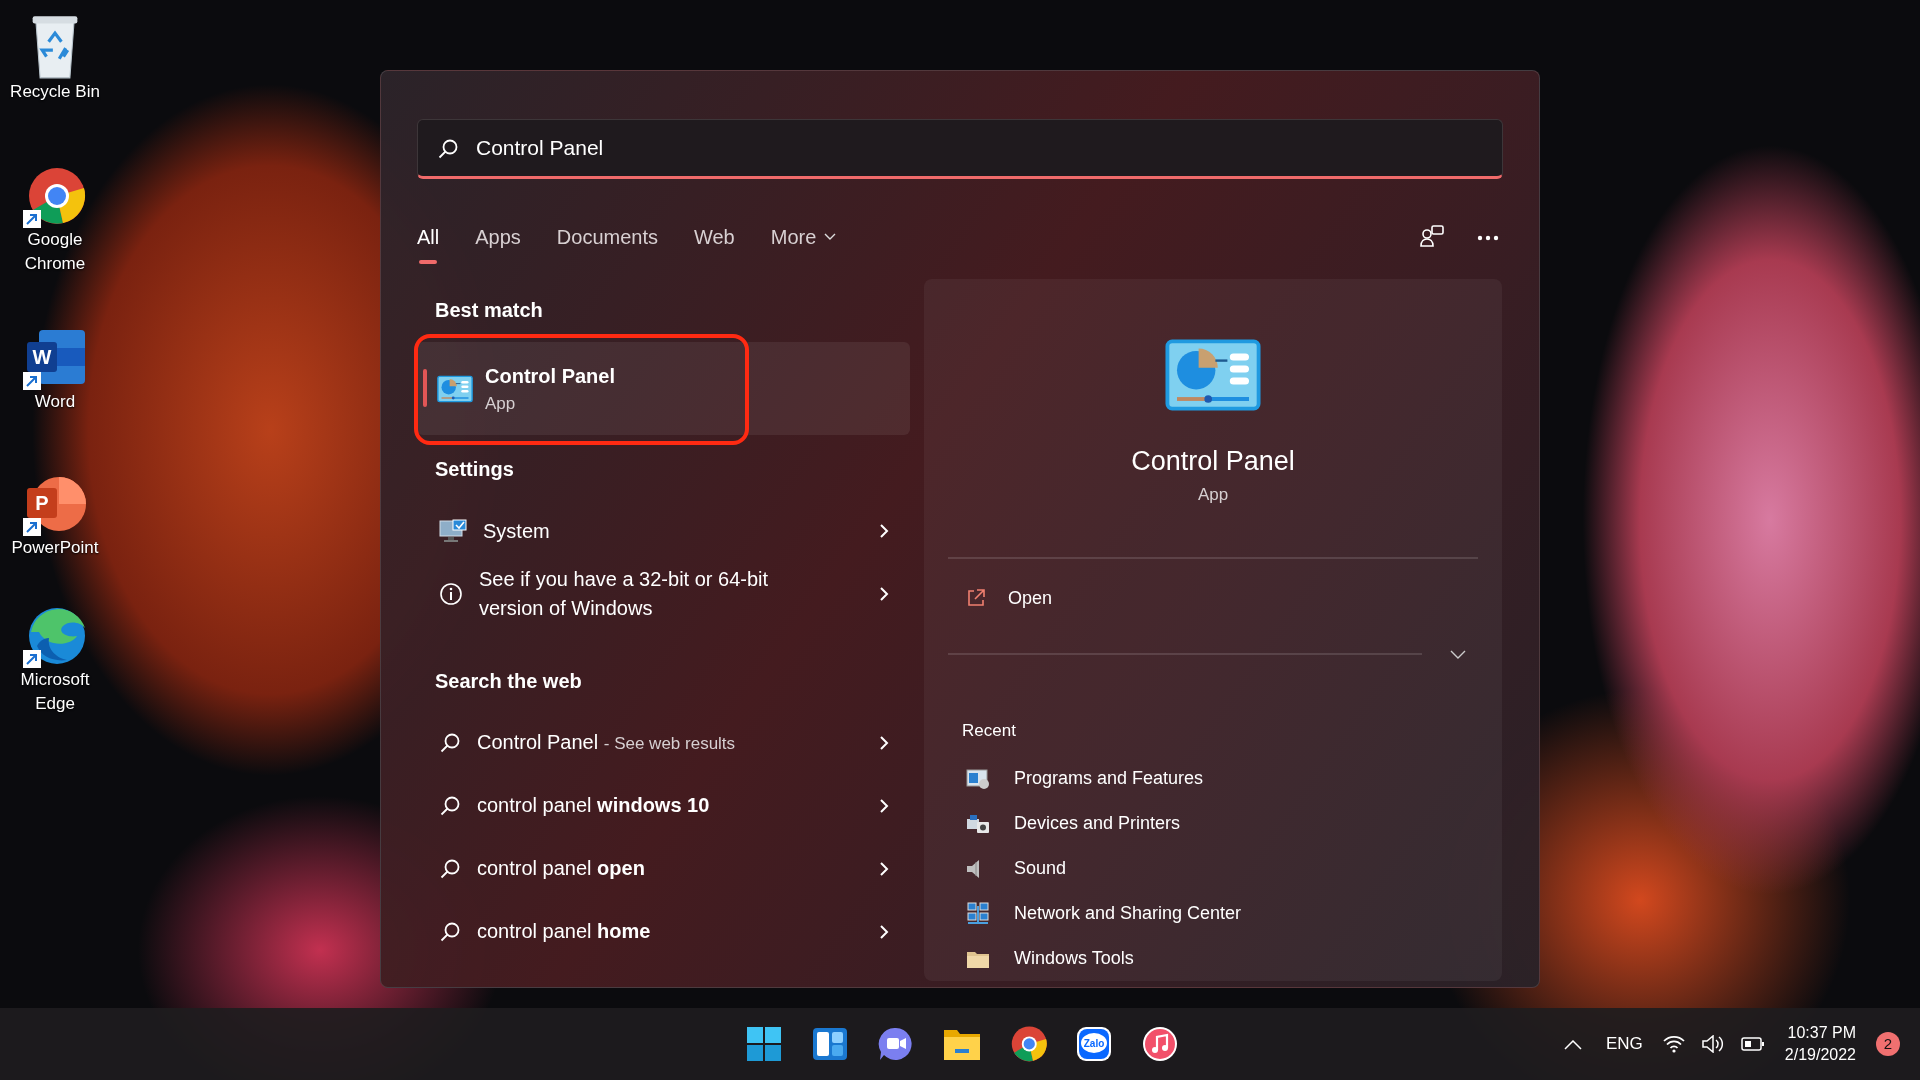 The height and width of the screenshot is (1080, 1920). What do you see at coordinates (607, 237) in the screenshot?
I see `filter-tab: Documents` at bounding box center [607, 237].